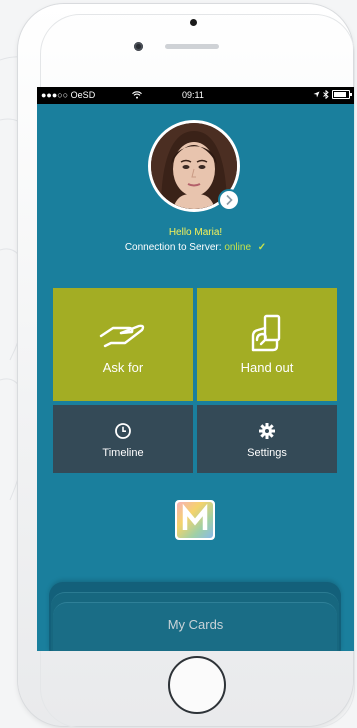 Image resolution: width=357 pixels, height=728 pixels. What do you see at coordinates (326, 94) in the screenshot?
I see `bluetooth-icon` at bounding box center [326, 94].